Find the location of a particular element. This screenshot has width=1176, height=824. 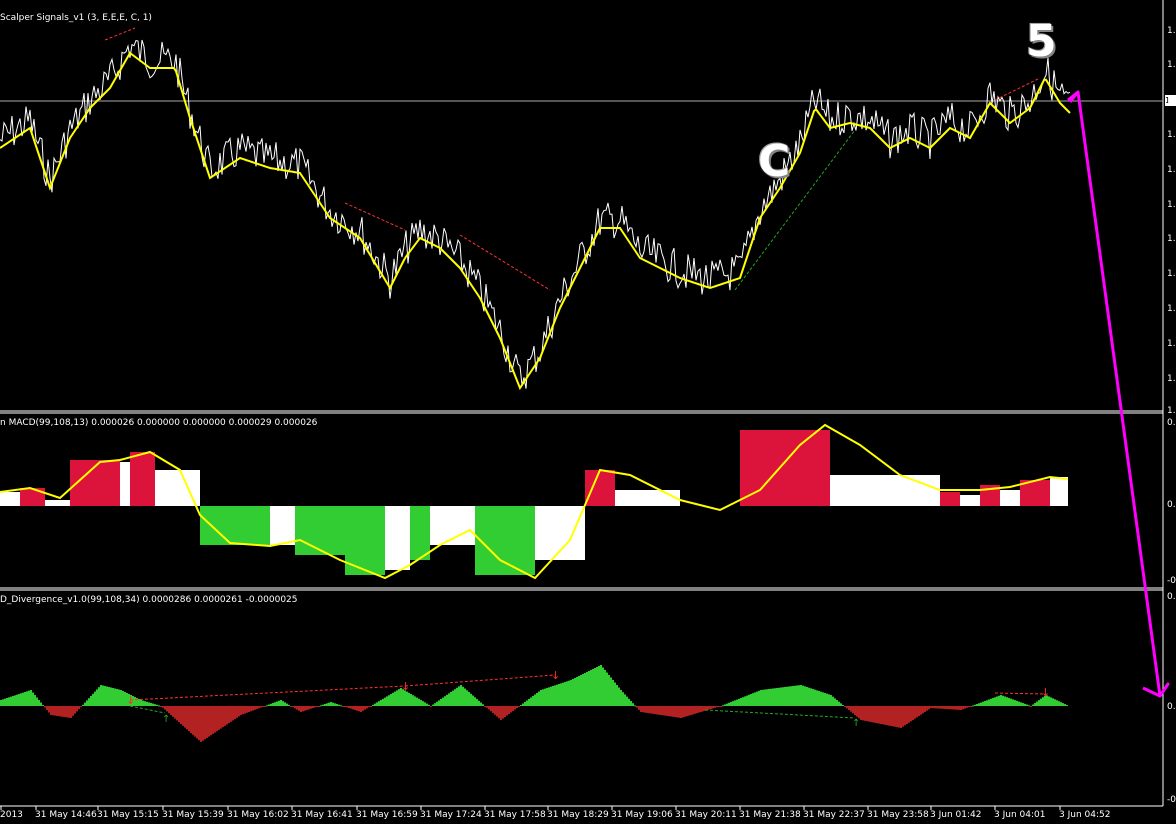

main-indicator-label: Scalper Signals_v1 (3, E,E,E, C, 1) is located at coordinates (76, 18).